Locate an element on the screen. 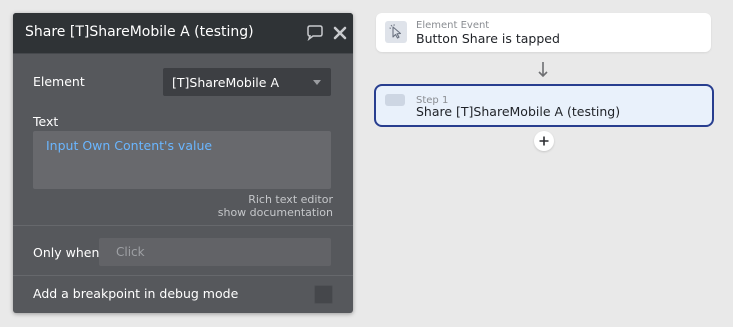 The height and width of the screenshot is (327, 733). event-card: Element Event Button Share is tapped is located at coordinates (543, 32).